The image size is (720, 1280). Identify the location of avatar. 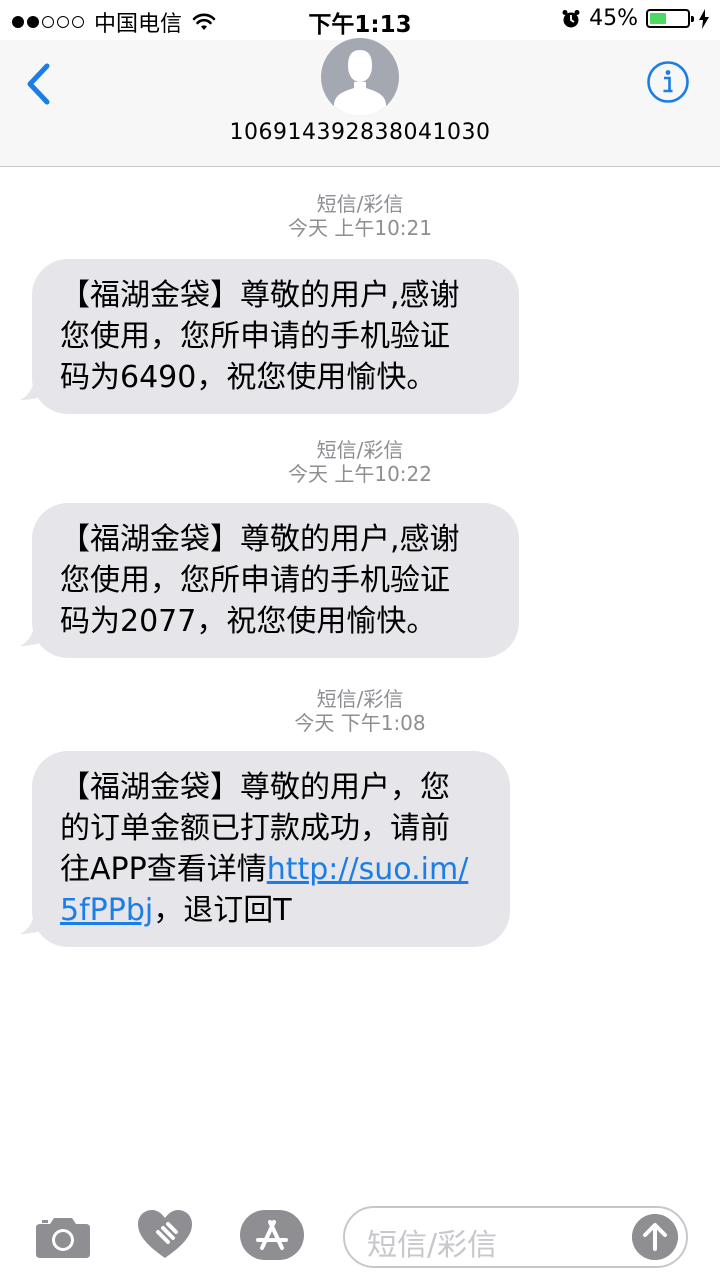
(360, 77).